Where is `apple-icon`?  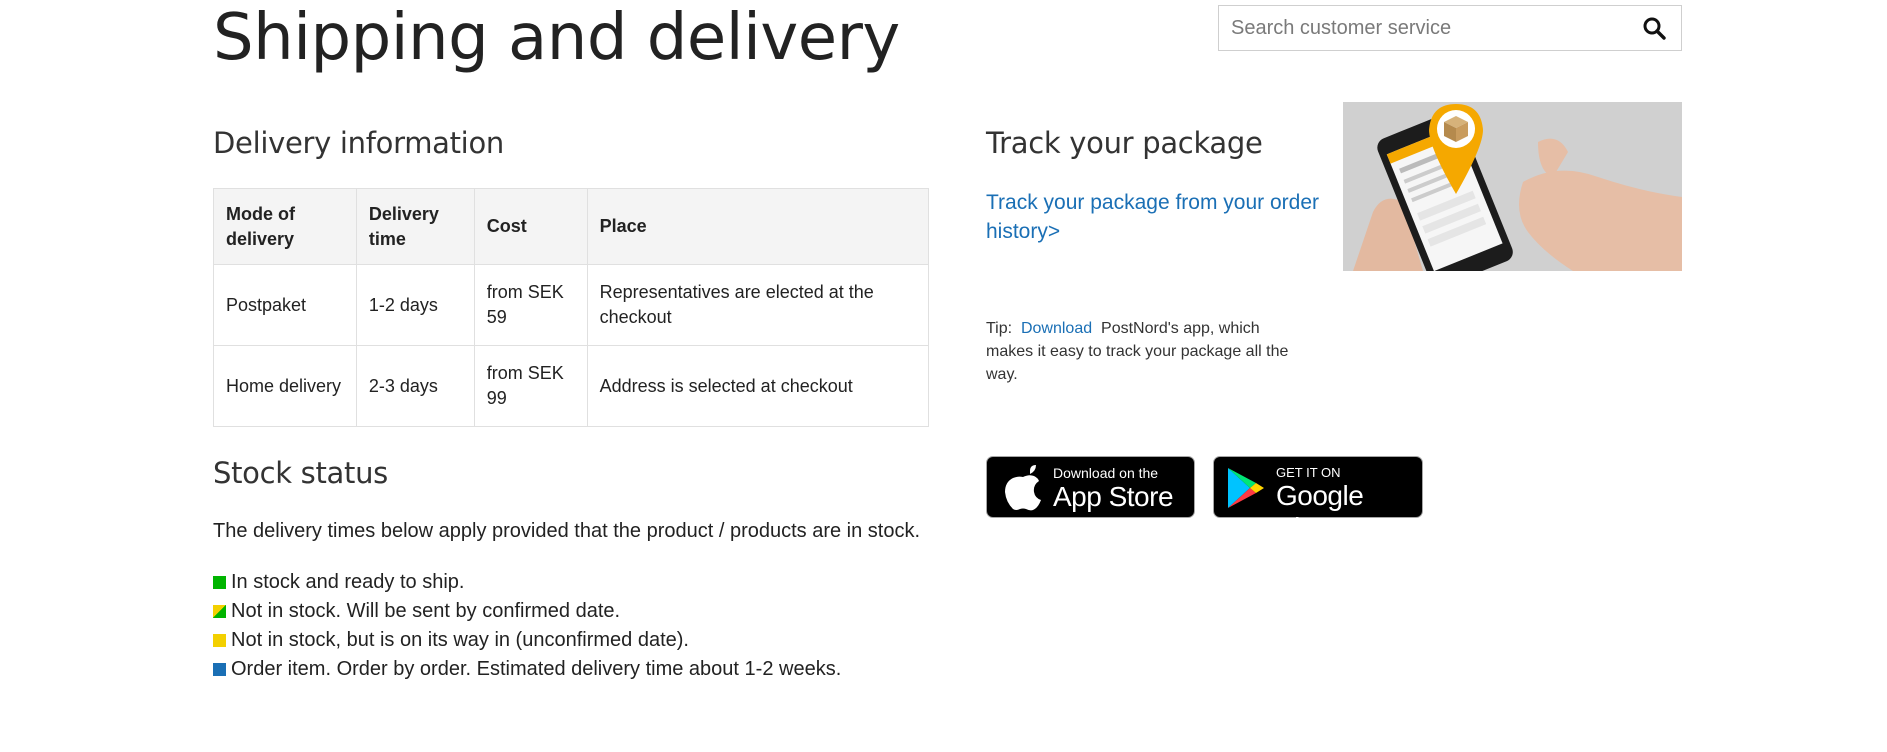
apple-icon is located at coordinates (1023, 488).